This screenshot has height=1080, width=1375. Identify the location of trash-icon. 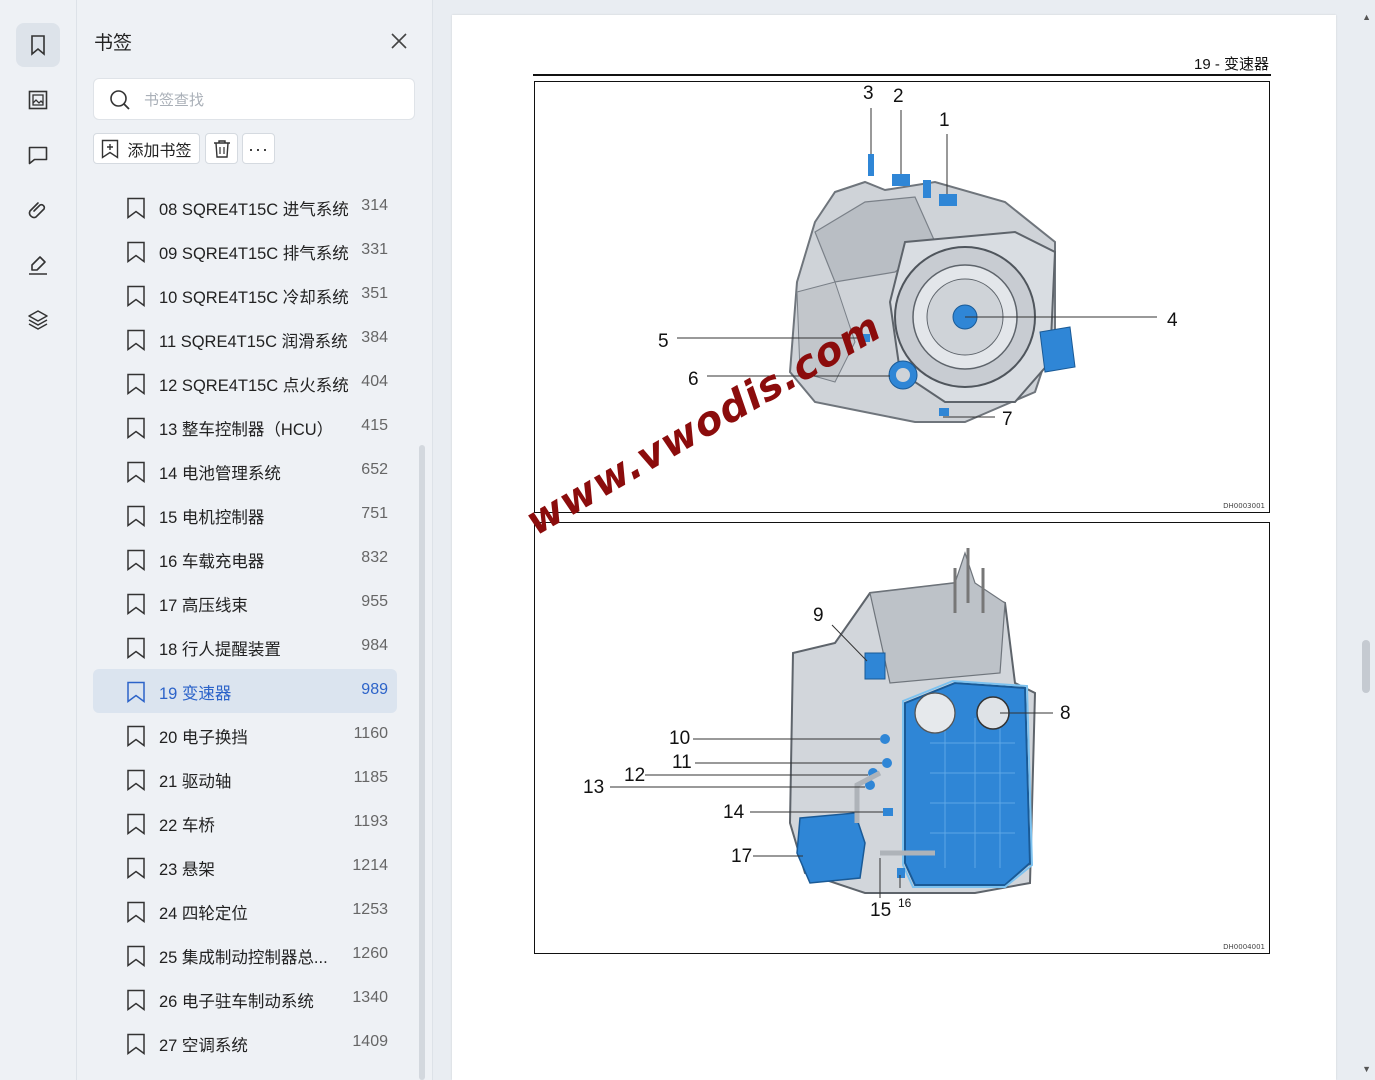
(221, 148).